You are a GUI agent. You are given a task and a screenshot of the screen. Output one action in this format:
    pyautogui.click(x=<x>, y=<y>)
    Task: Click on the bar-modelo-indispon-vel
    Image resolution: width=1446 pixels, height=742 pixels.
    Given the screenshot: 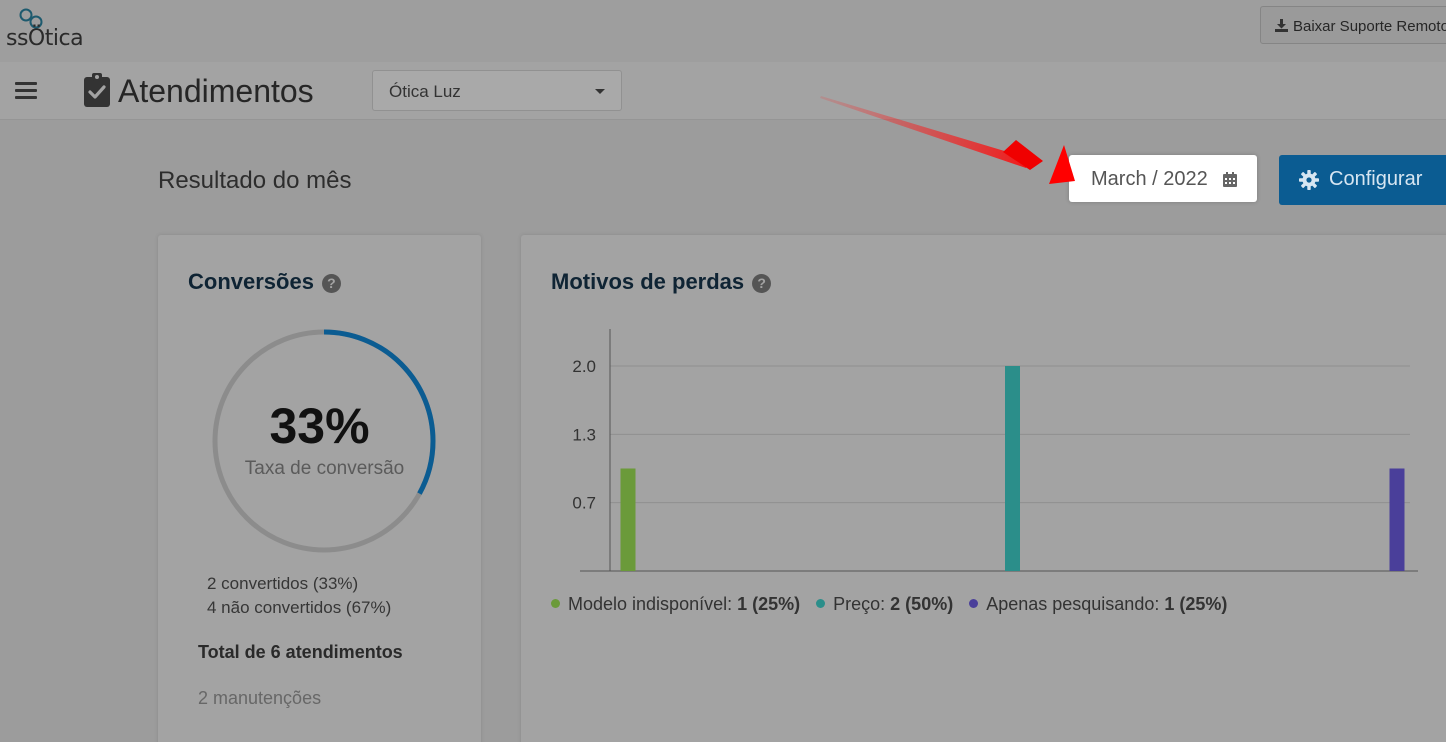 What is the action you would take?
    pyautogui.click(x=628, y=520)
    